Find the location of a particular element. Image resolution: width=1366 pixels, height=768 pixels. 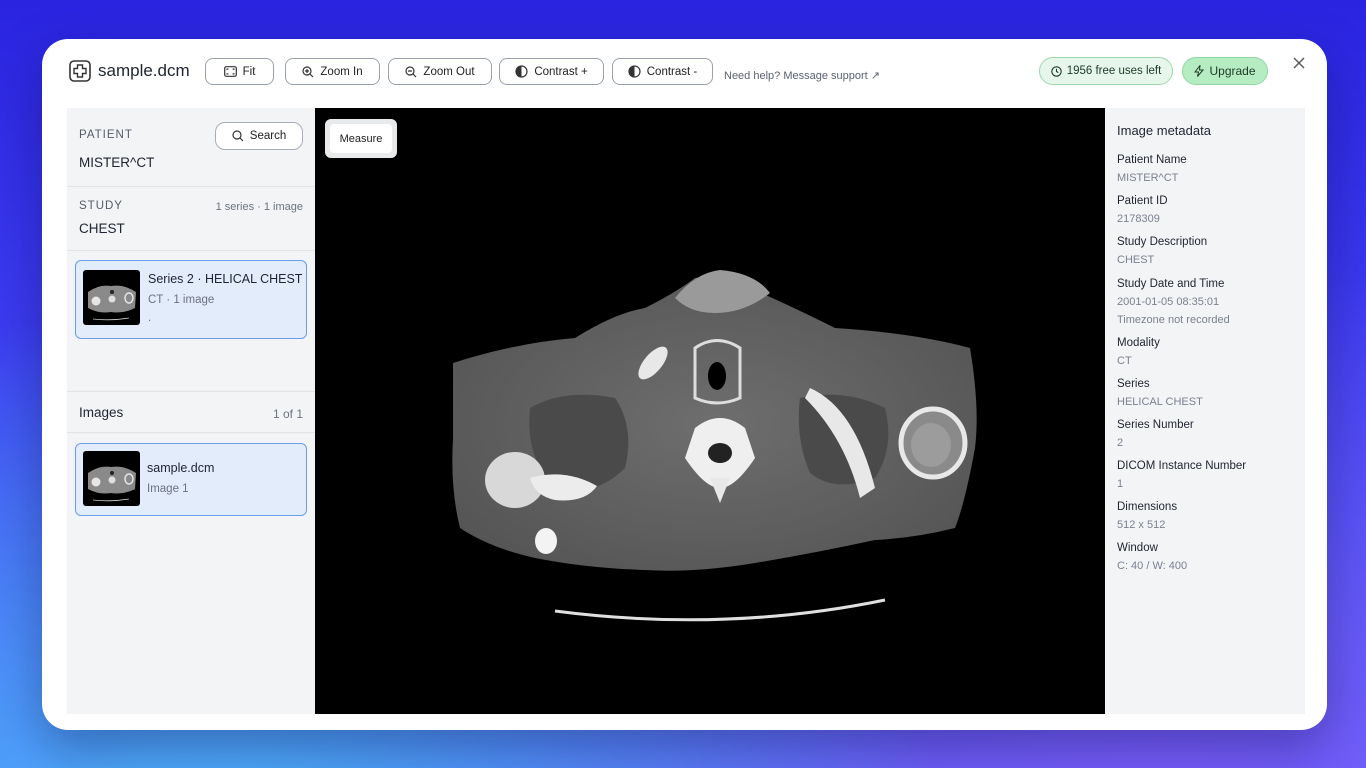

zoom-out-icon is located at coordinates (411, 71).